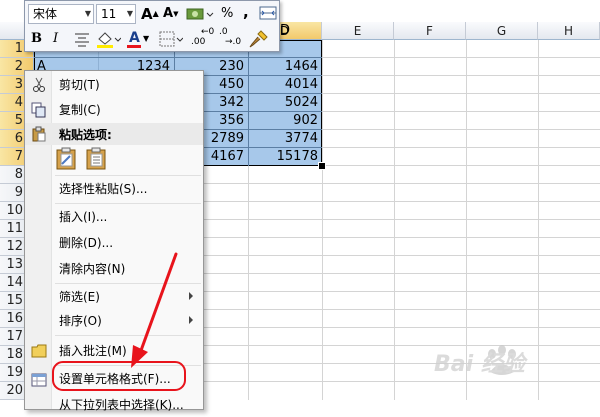  Describe the element at coordinates (39, 84) in the screenshot. I see `scissors-icon` at that location.